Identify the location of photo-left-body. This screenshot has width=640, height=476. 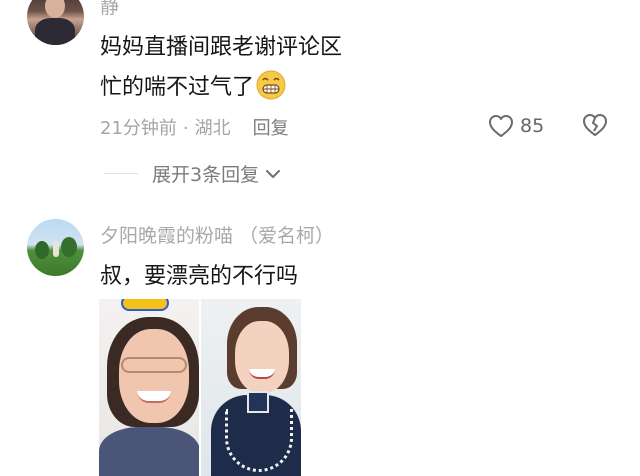
(149, 451).